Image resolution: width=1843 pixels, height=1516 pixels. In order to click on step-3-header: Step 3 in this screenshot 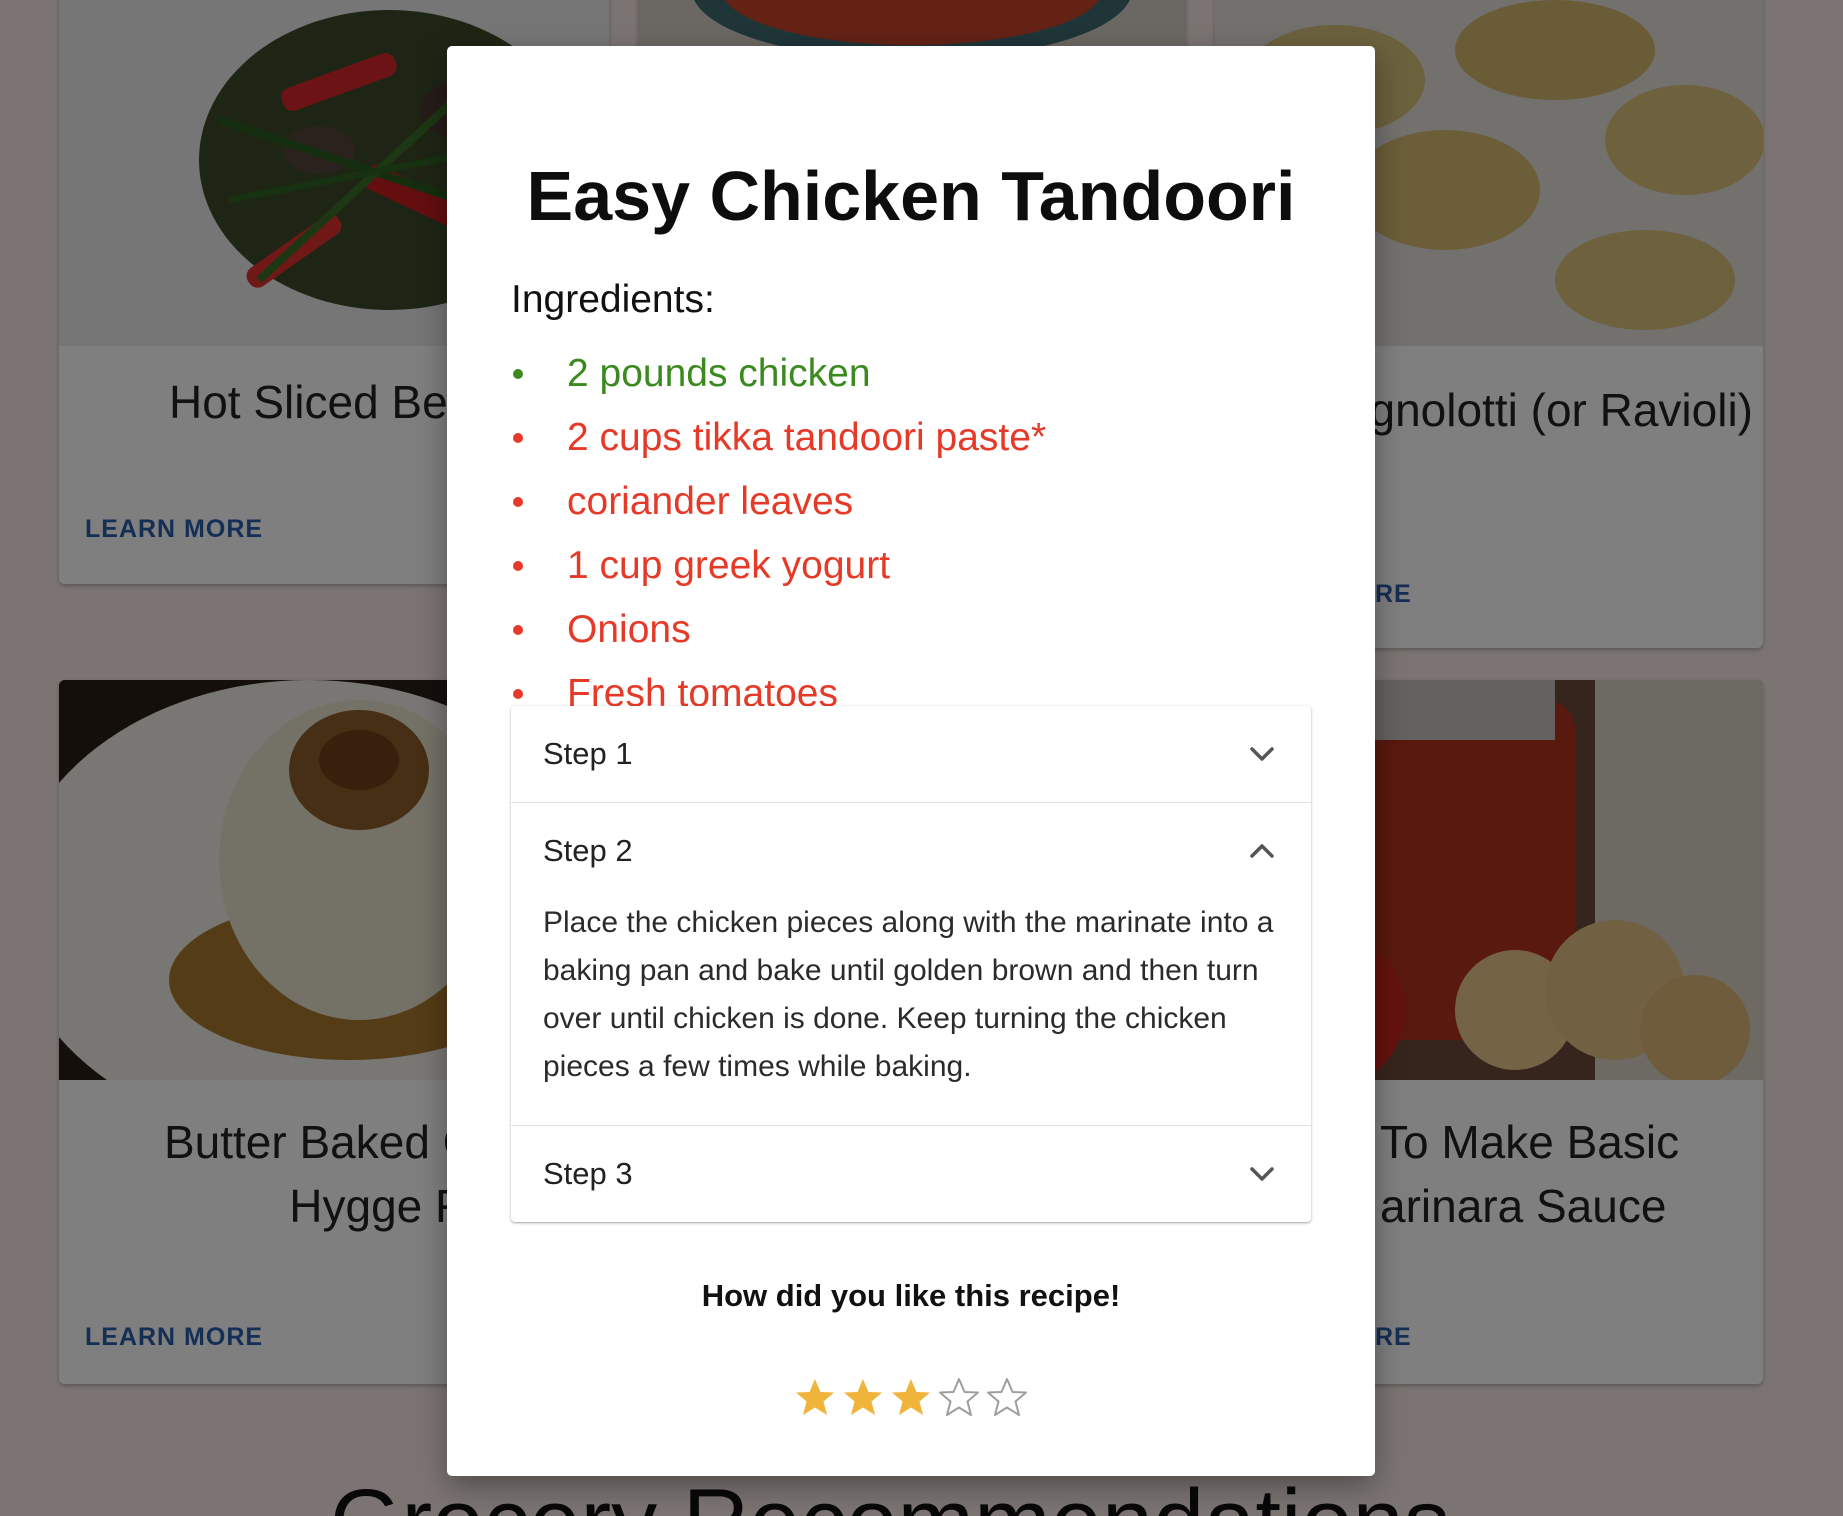, I will do `click(911, 1174)`.